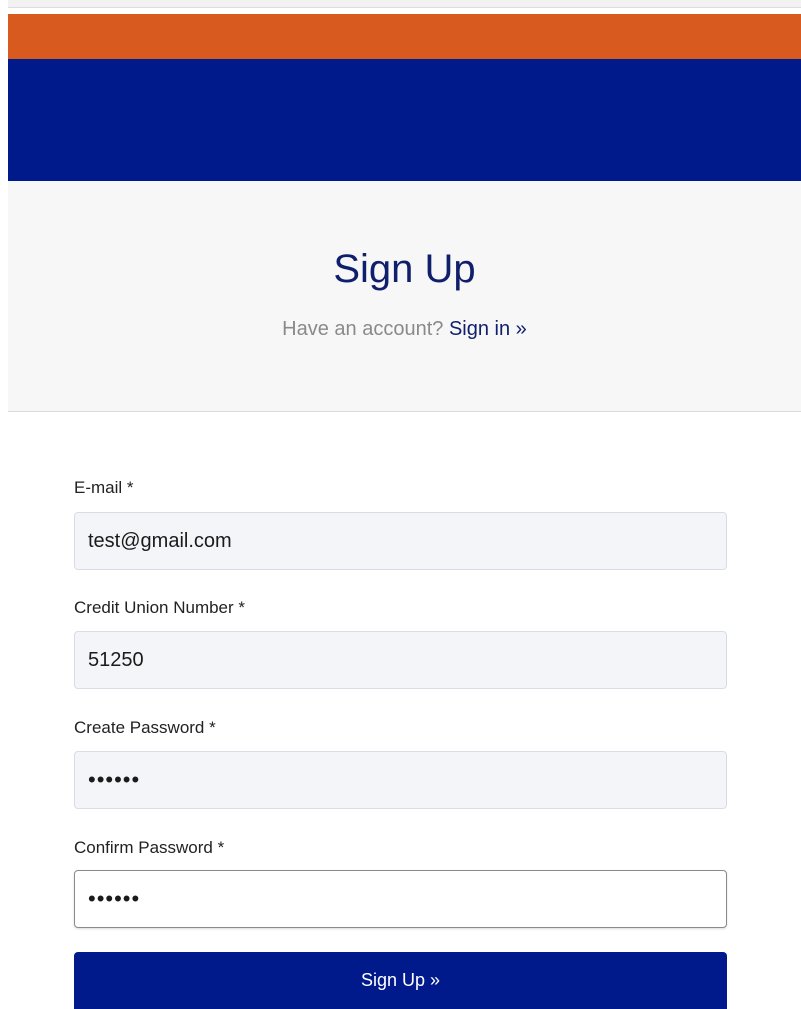 The width and height of the screenshot is (801, 1009). What do you see at coordinates (400, 980) in the screenshot?
I see `sign-up-button: Sign Up »` at bounding box center [400, 980].